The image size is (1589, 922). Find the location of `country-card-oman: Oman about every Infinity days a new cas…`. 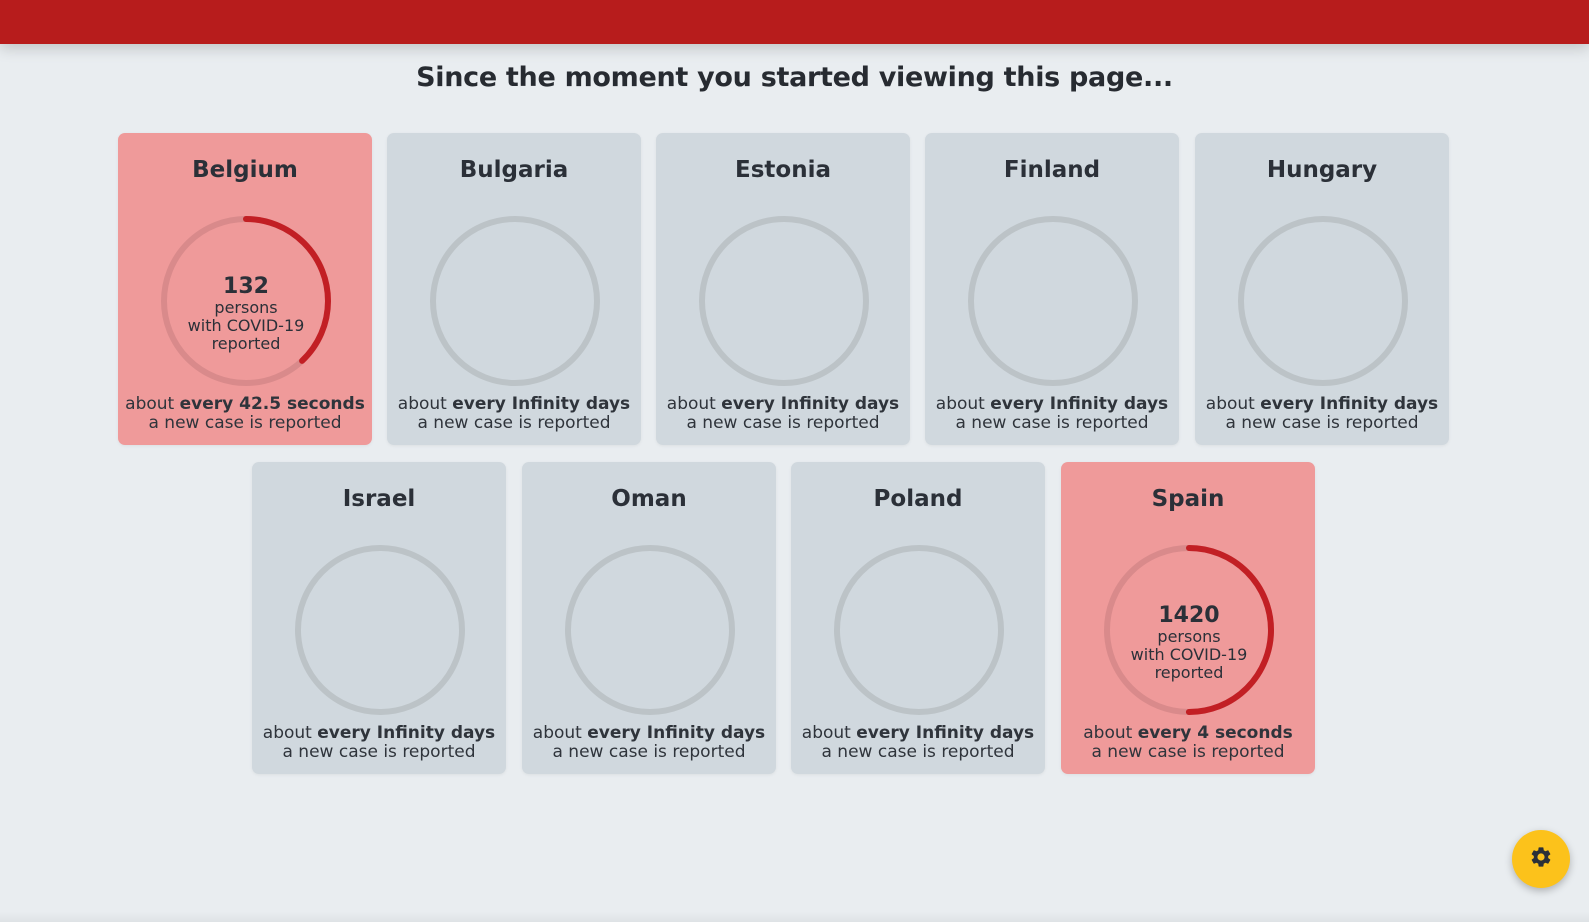

country-card-oman: Oman about every Infinity days a new cas… is located at coordinates (649, 618).